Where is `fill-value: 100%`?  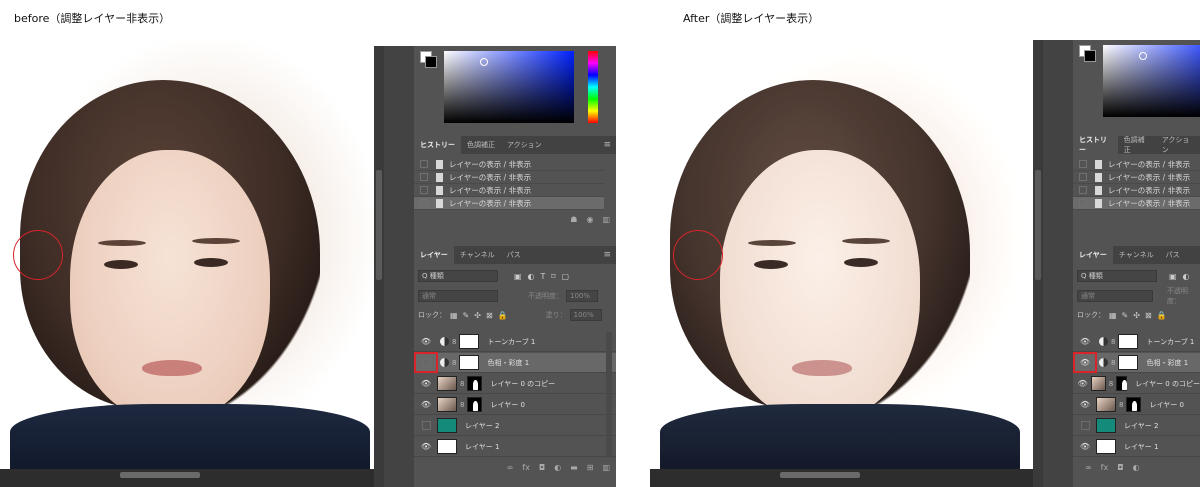 fill-value: 100% is located at coordinates (585, 315).